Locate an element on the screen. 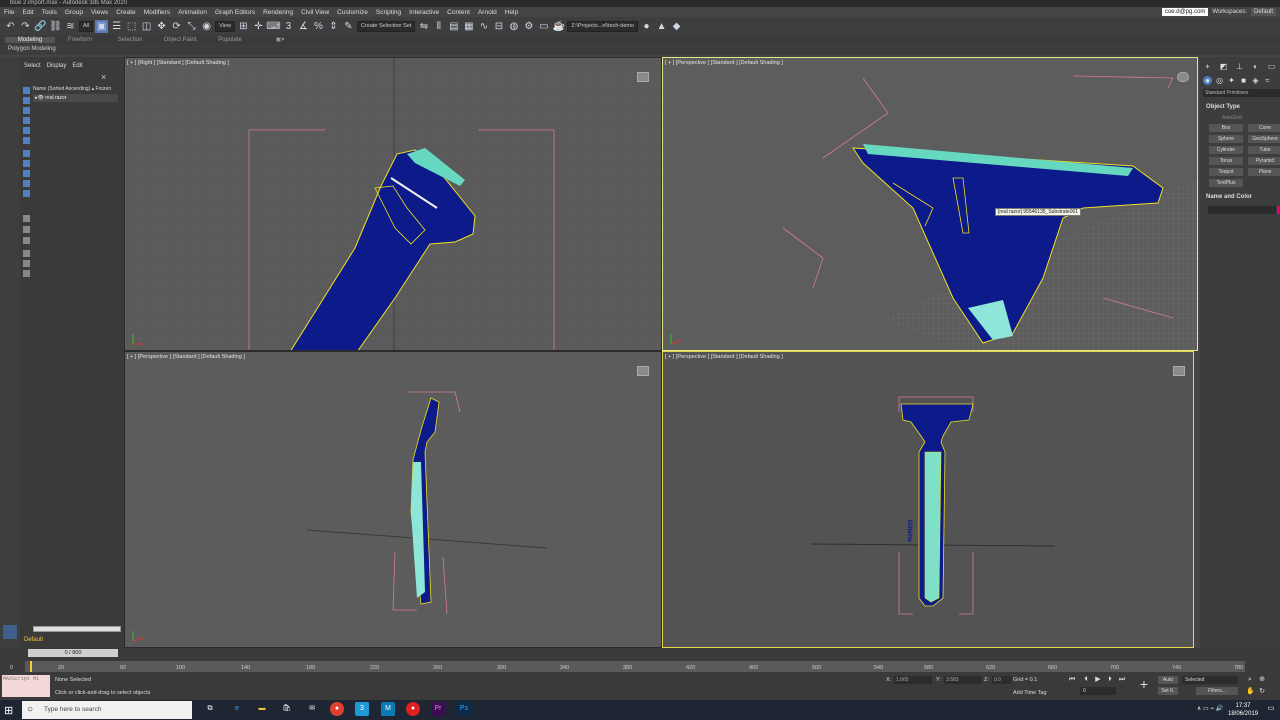  cameras-icon: ■ is located at coordinates (1243, 80).